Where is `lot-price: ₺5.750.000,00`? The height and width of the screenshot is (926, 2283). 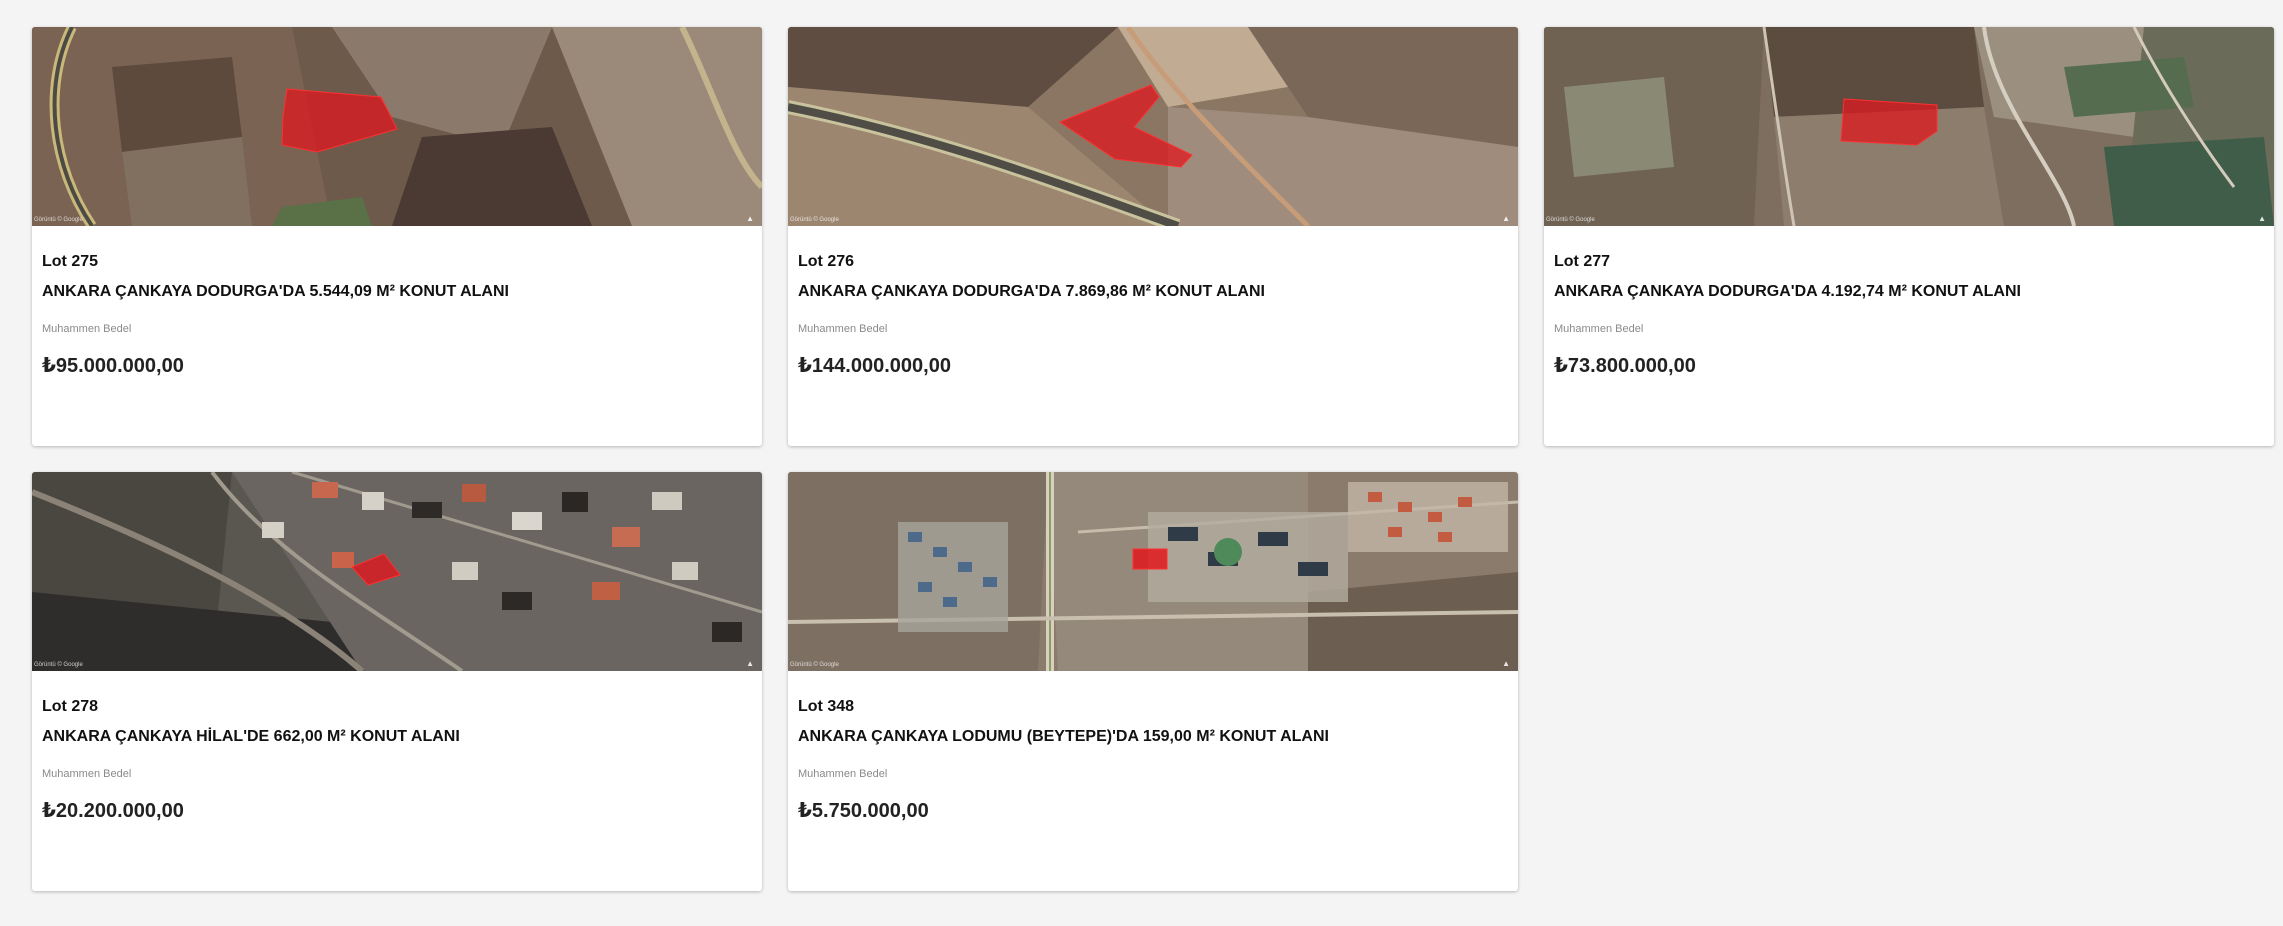 lot-price: ₺5.750.000,00 is located at coordinates (863, 811).